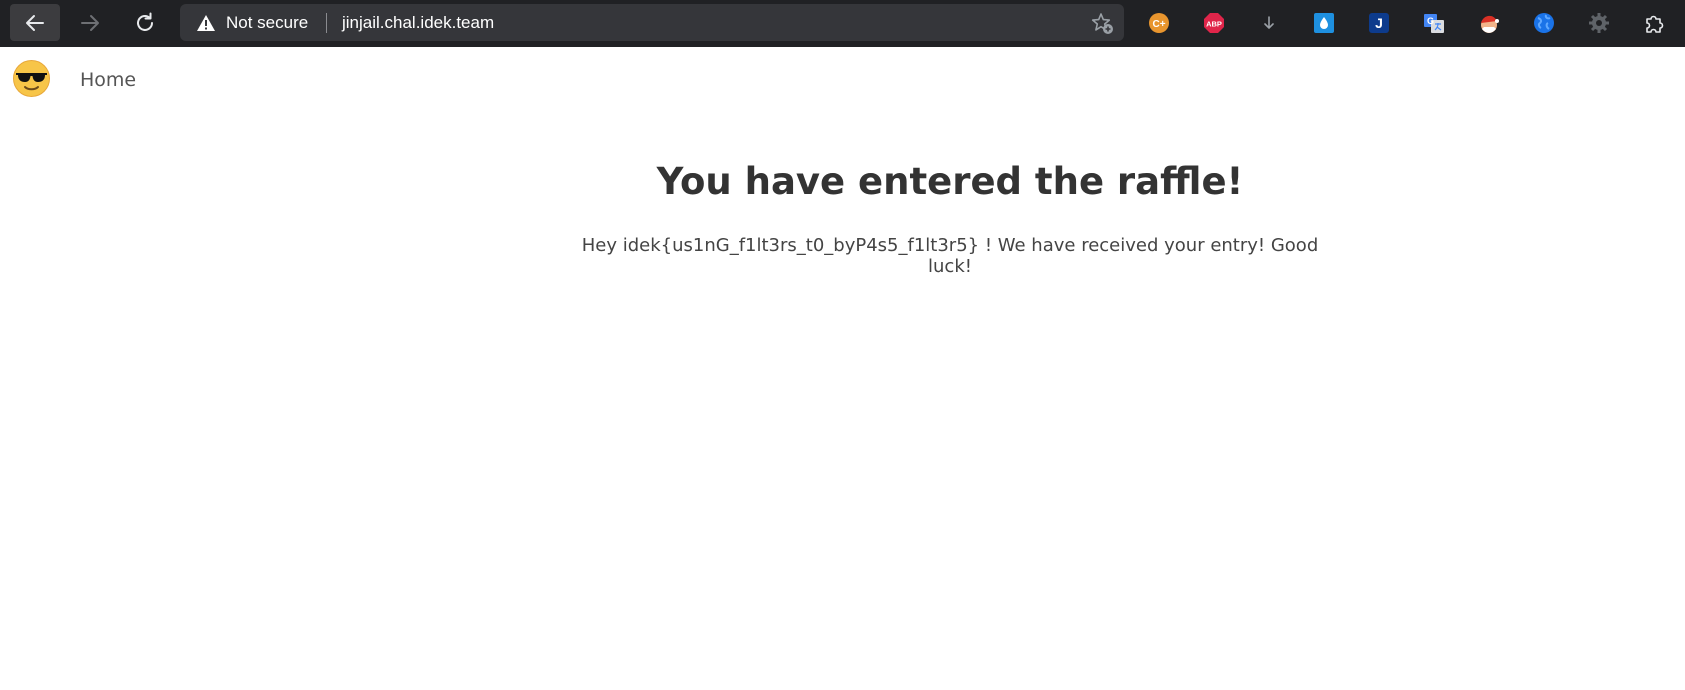  Describe the element at coordinates (1599, 23) in the screenshot. I see `gear-extension-icon` at that location.